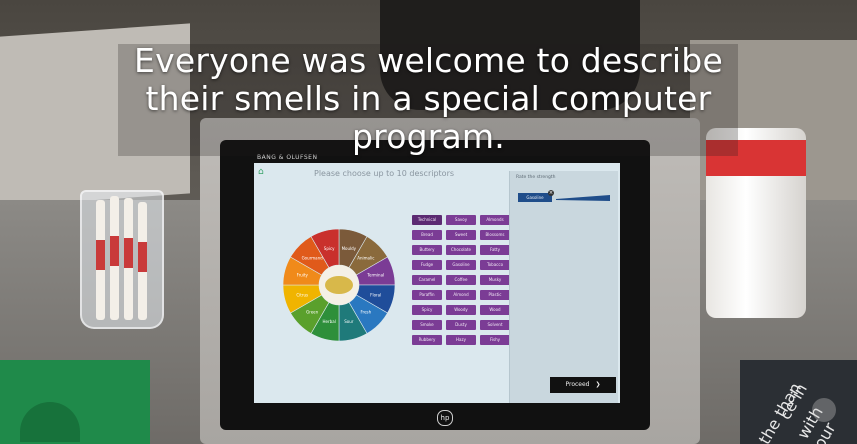  Describe the element at coordinates (302, 294) in the screenshot. I see `wheel-segment-label: Citrus` at that location.